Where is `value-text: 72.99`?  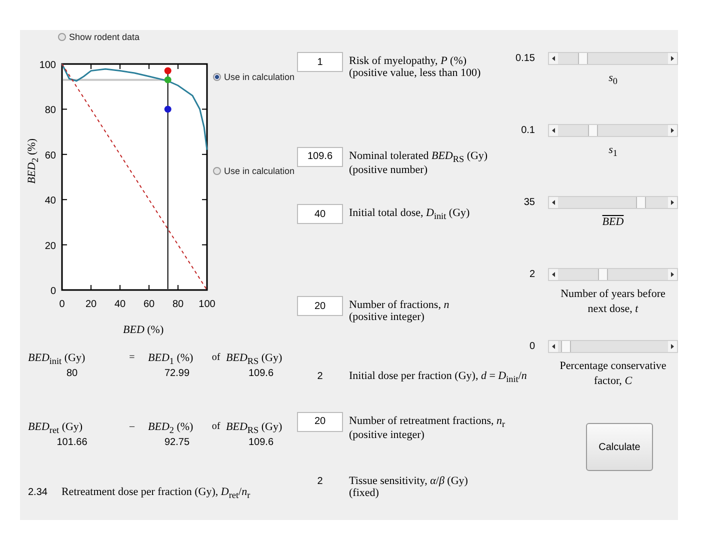
value-text: 72.99 is located at coordinates (177, 374).